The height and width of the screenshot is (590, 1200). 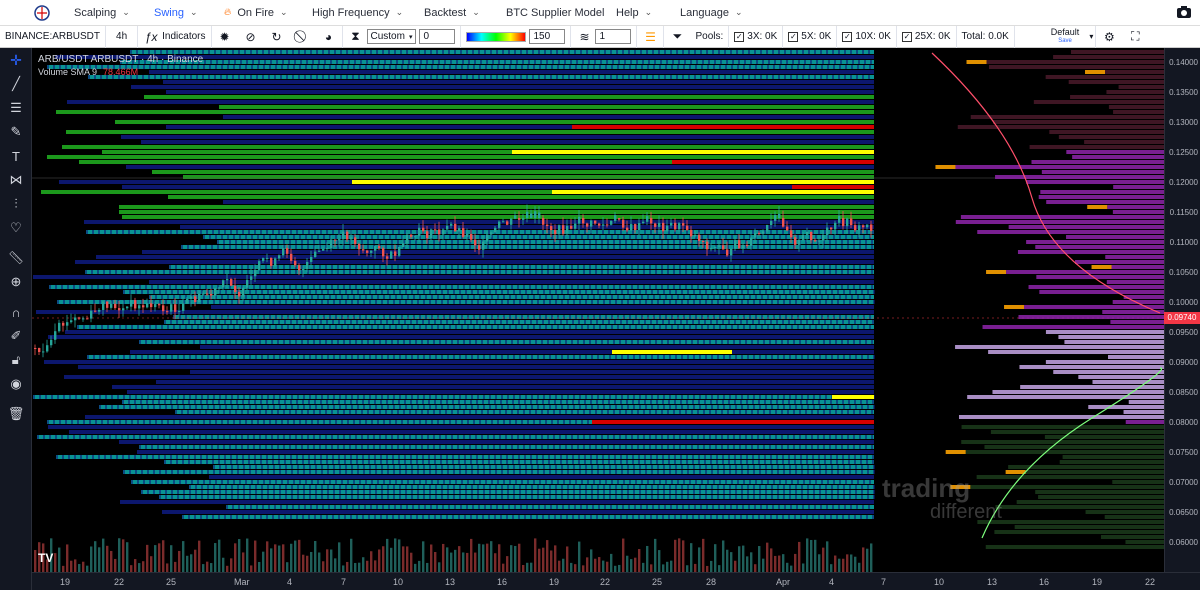 What do you see at coordinates (169, 12) in the screenshot?
I see `nav-item-label: Swing` at bounding box center [169, 12].